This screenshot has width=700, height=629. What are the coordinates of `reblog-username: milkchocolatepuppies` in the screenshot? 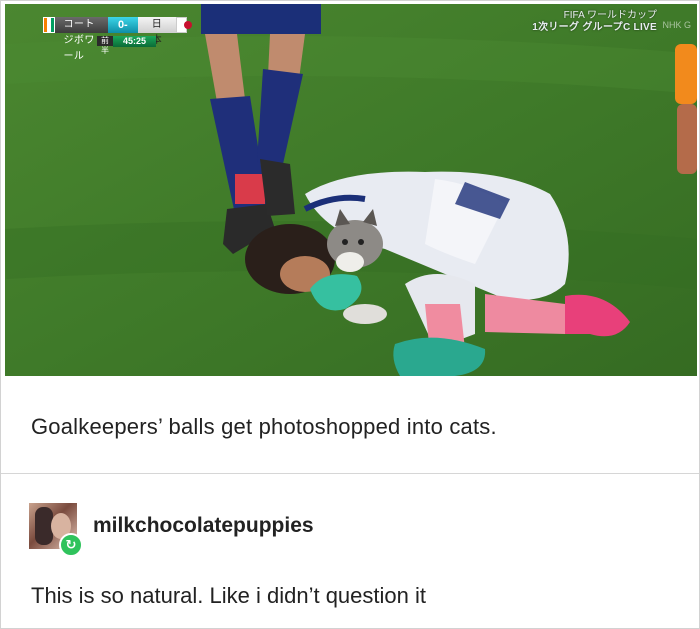 It's located at (203, 526).